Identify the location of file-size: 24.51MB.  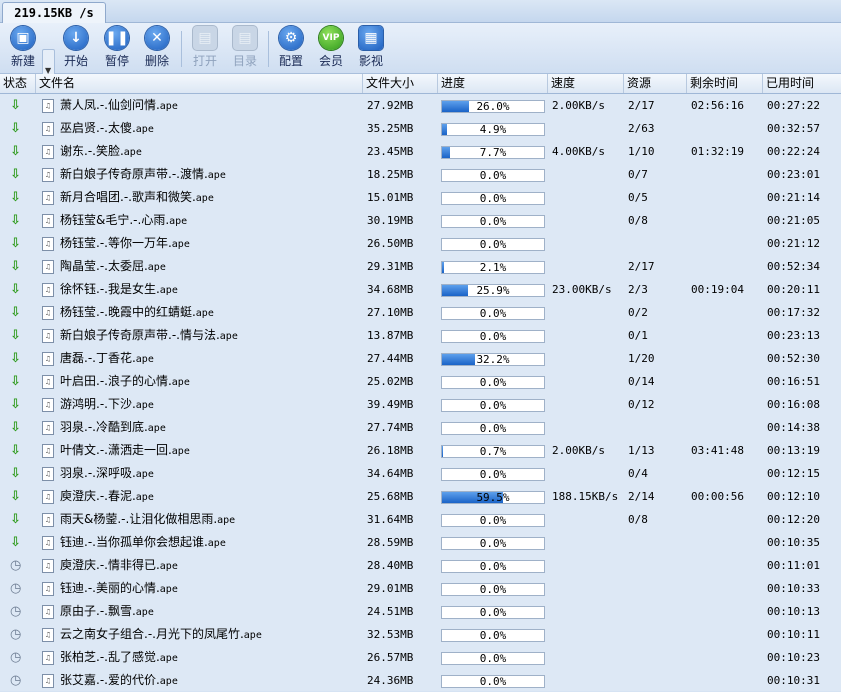
(390, 611).